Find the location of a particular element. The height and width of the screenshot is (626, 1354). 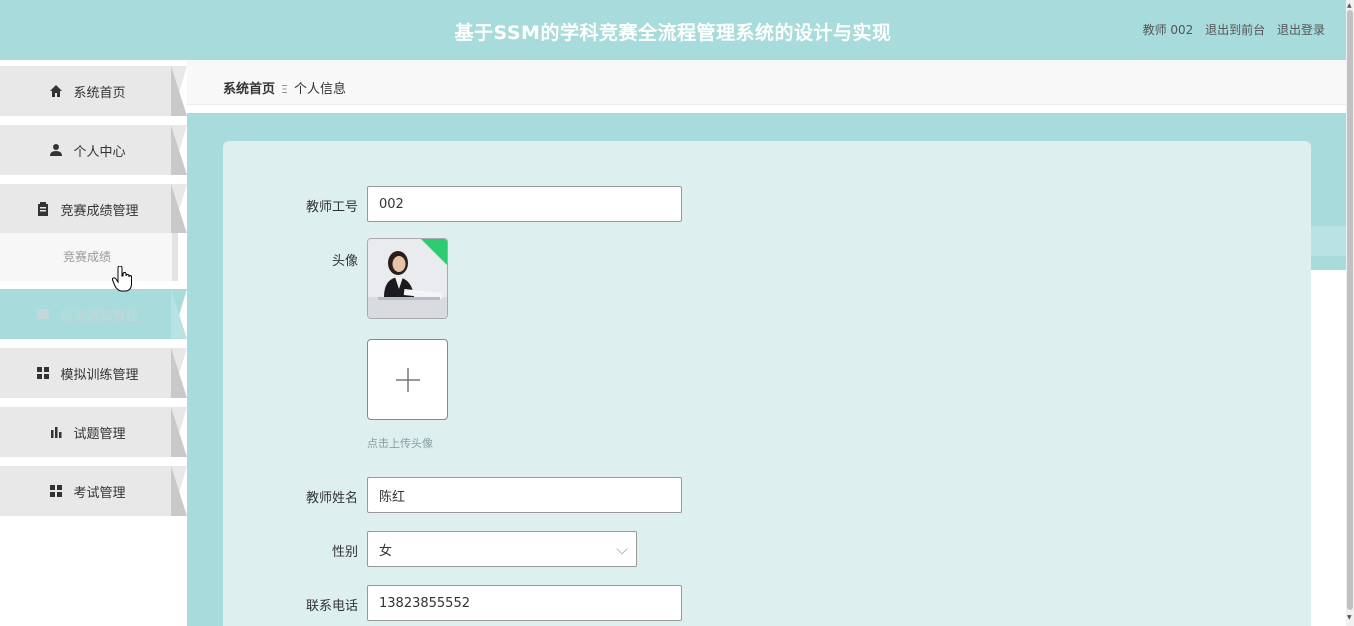

scroll-up-icon: ▲ is located at coordinates (1349, 5).